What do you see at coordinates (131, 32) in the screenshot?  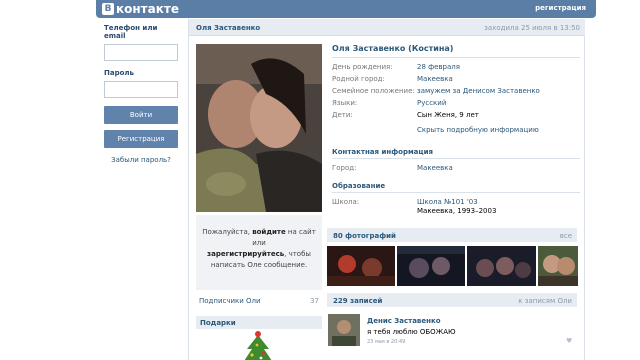 I see `phone-label: Телефон или email` at bounding box center [131, 32].